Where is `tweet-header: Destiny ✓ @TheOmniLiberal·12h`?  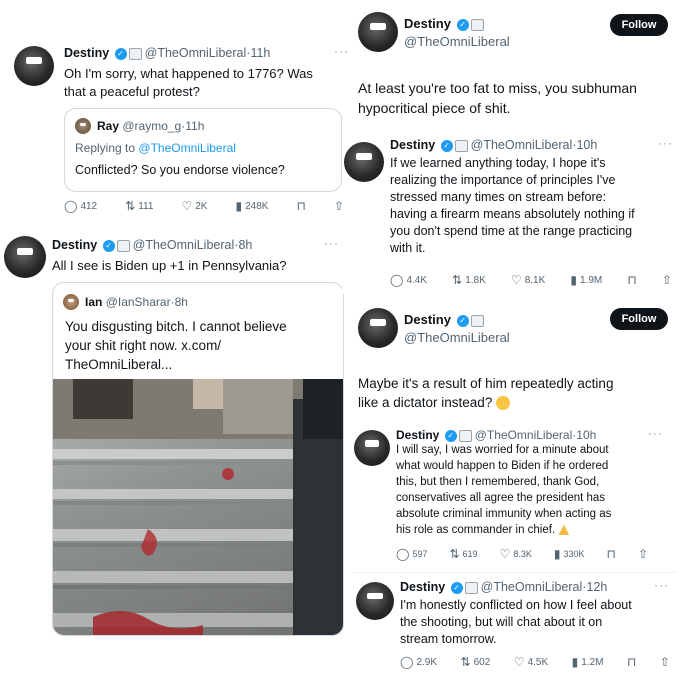
tweet-header: Destiny ✓ @TheOmniLiberal·12h is located at coordinates (504, 587).